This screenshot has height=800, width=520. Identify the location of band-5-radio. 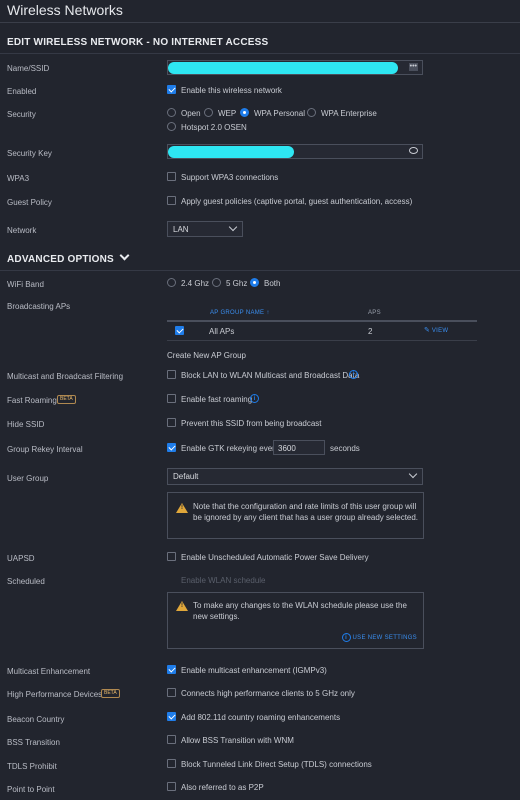
(216, 282).